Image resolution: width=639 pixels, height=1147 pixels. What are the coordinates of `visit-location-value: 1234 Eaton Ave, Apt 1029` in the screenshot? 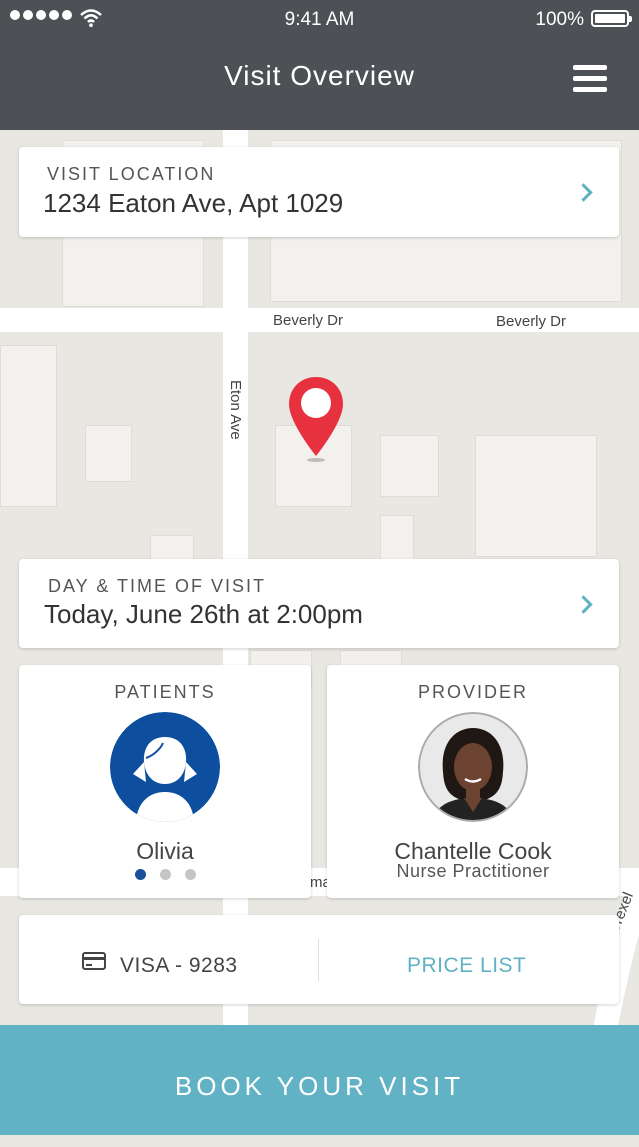 It's located at (193, 203).